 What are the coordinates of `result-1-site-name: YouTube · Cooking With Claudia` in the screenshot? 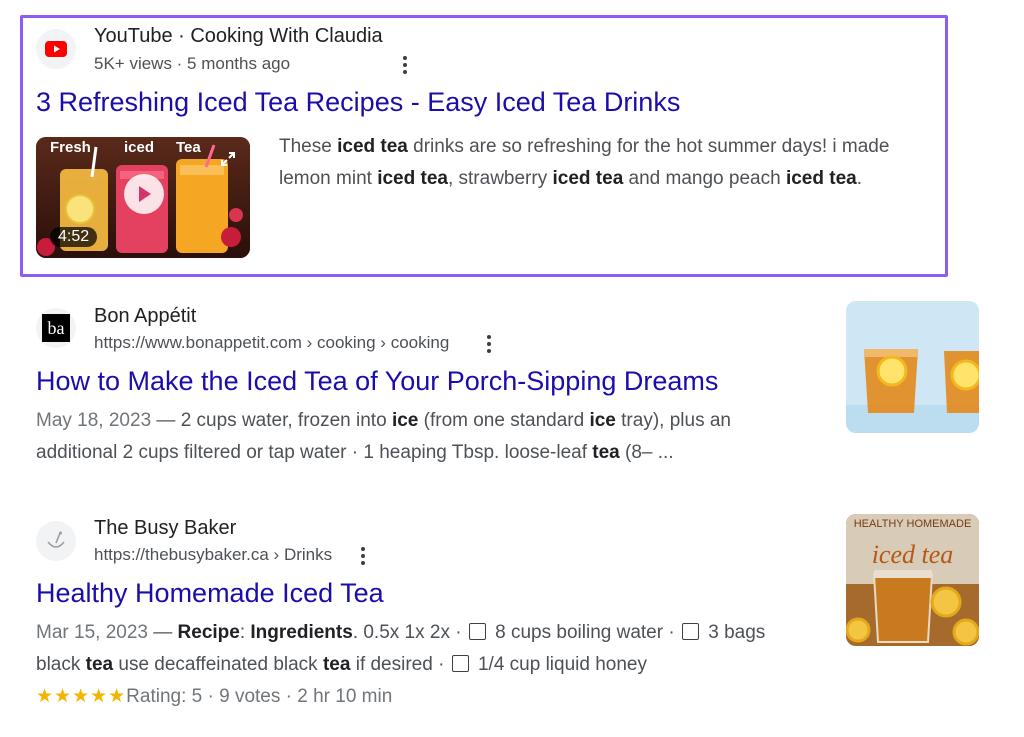 It's located at (238, 36).